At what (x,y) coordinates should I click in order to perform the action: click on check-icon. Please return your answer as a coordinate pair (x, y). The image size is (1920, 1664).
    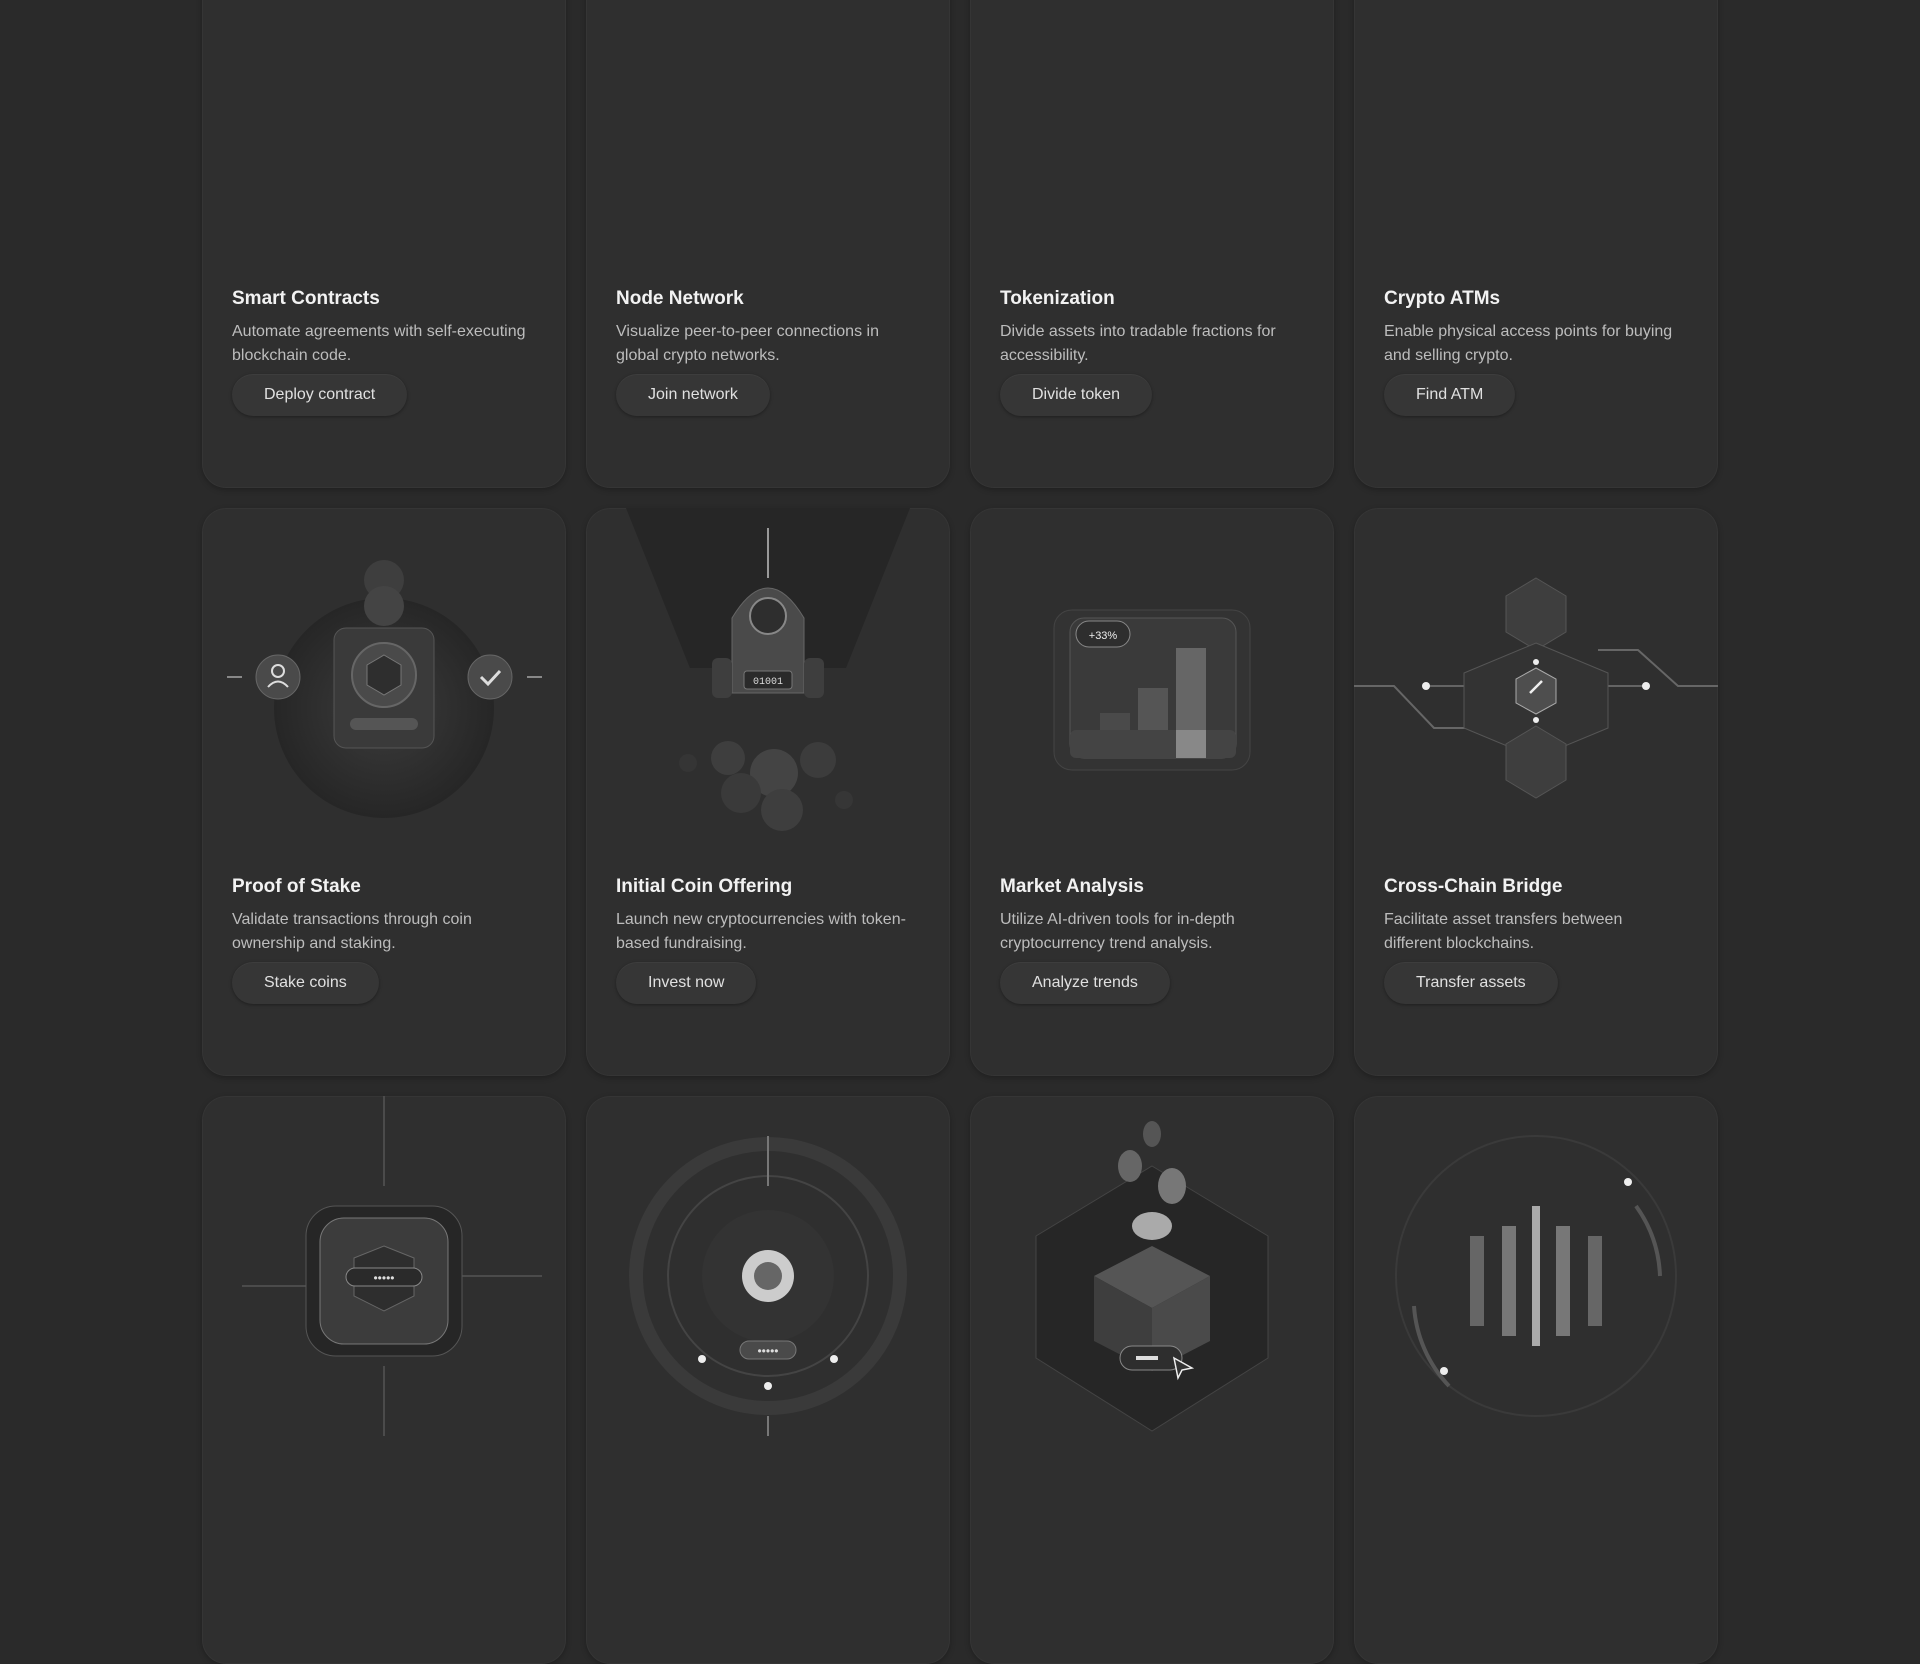
    Looking at the image, I should click on (490, 677).